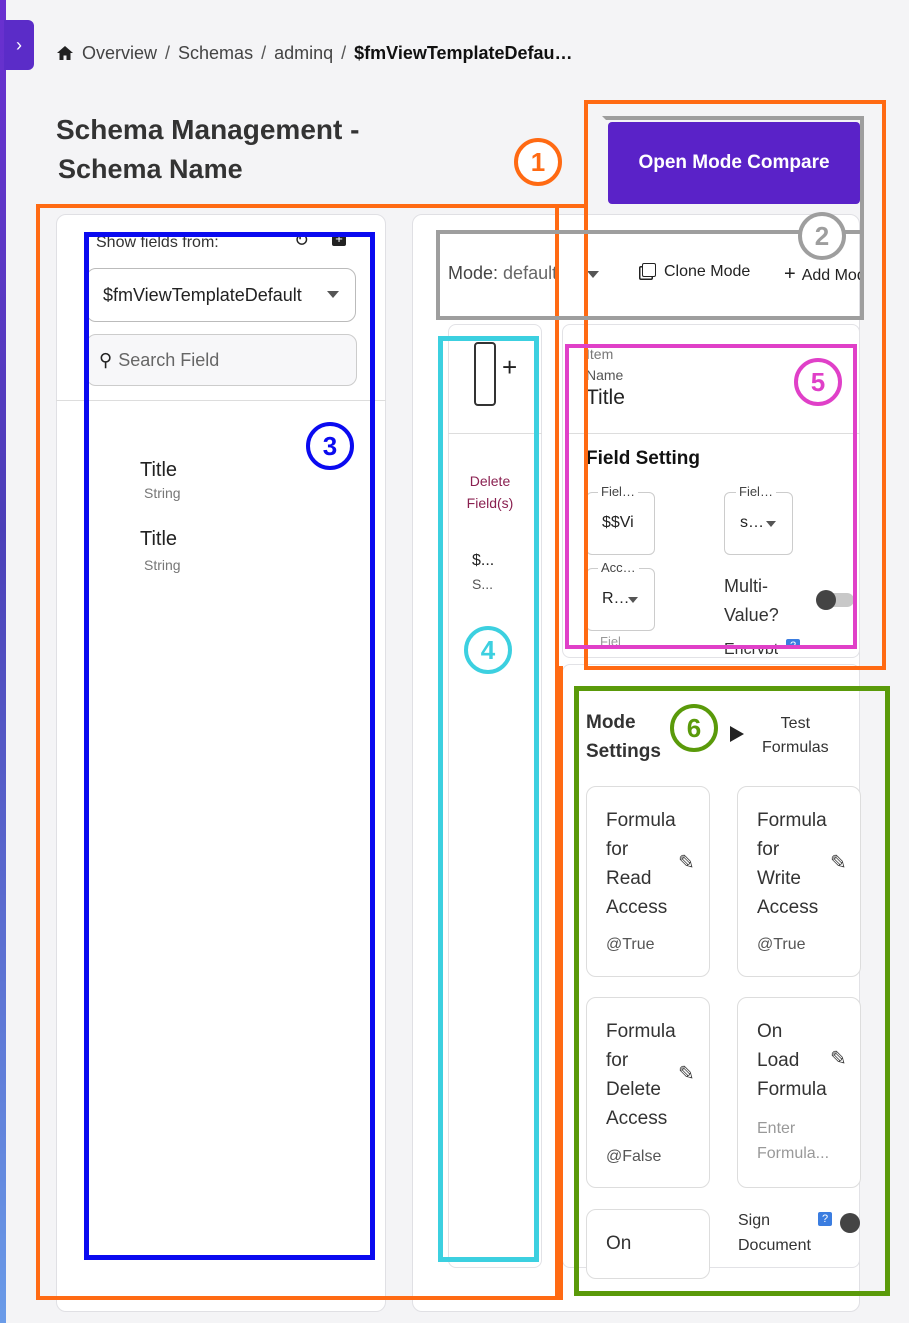 The height and width of the screenshot is (1323, 909). What do you see at coordinates (694, 728) in the screenshot?
I see `annotation-badge-6: 6` at bounding box center [694, 728].